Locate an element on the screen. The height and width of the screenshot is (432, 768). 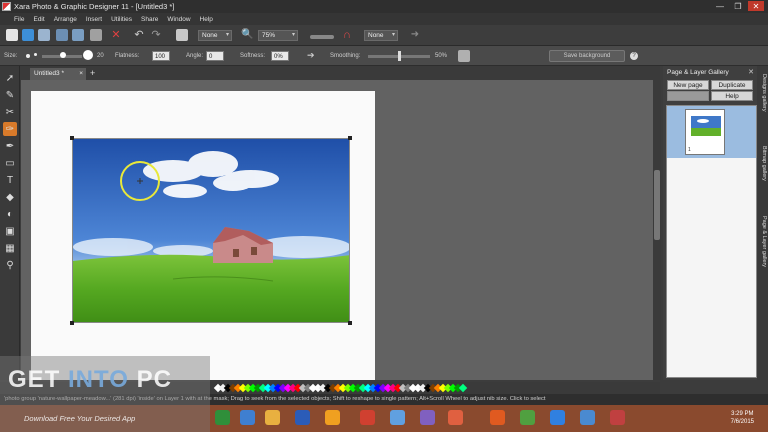
page-list-item: 1 is located at coordinates (711, 132).